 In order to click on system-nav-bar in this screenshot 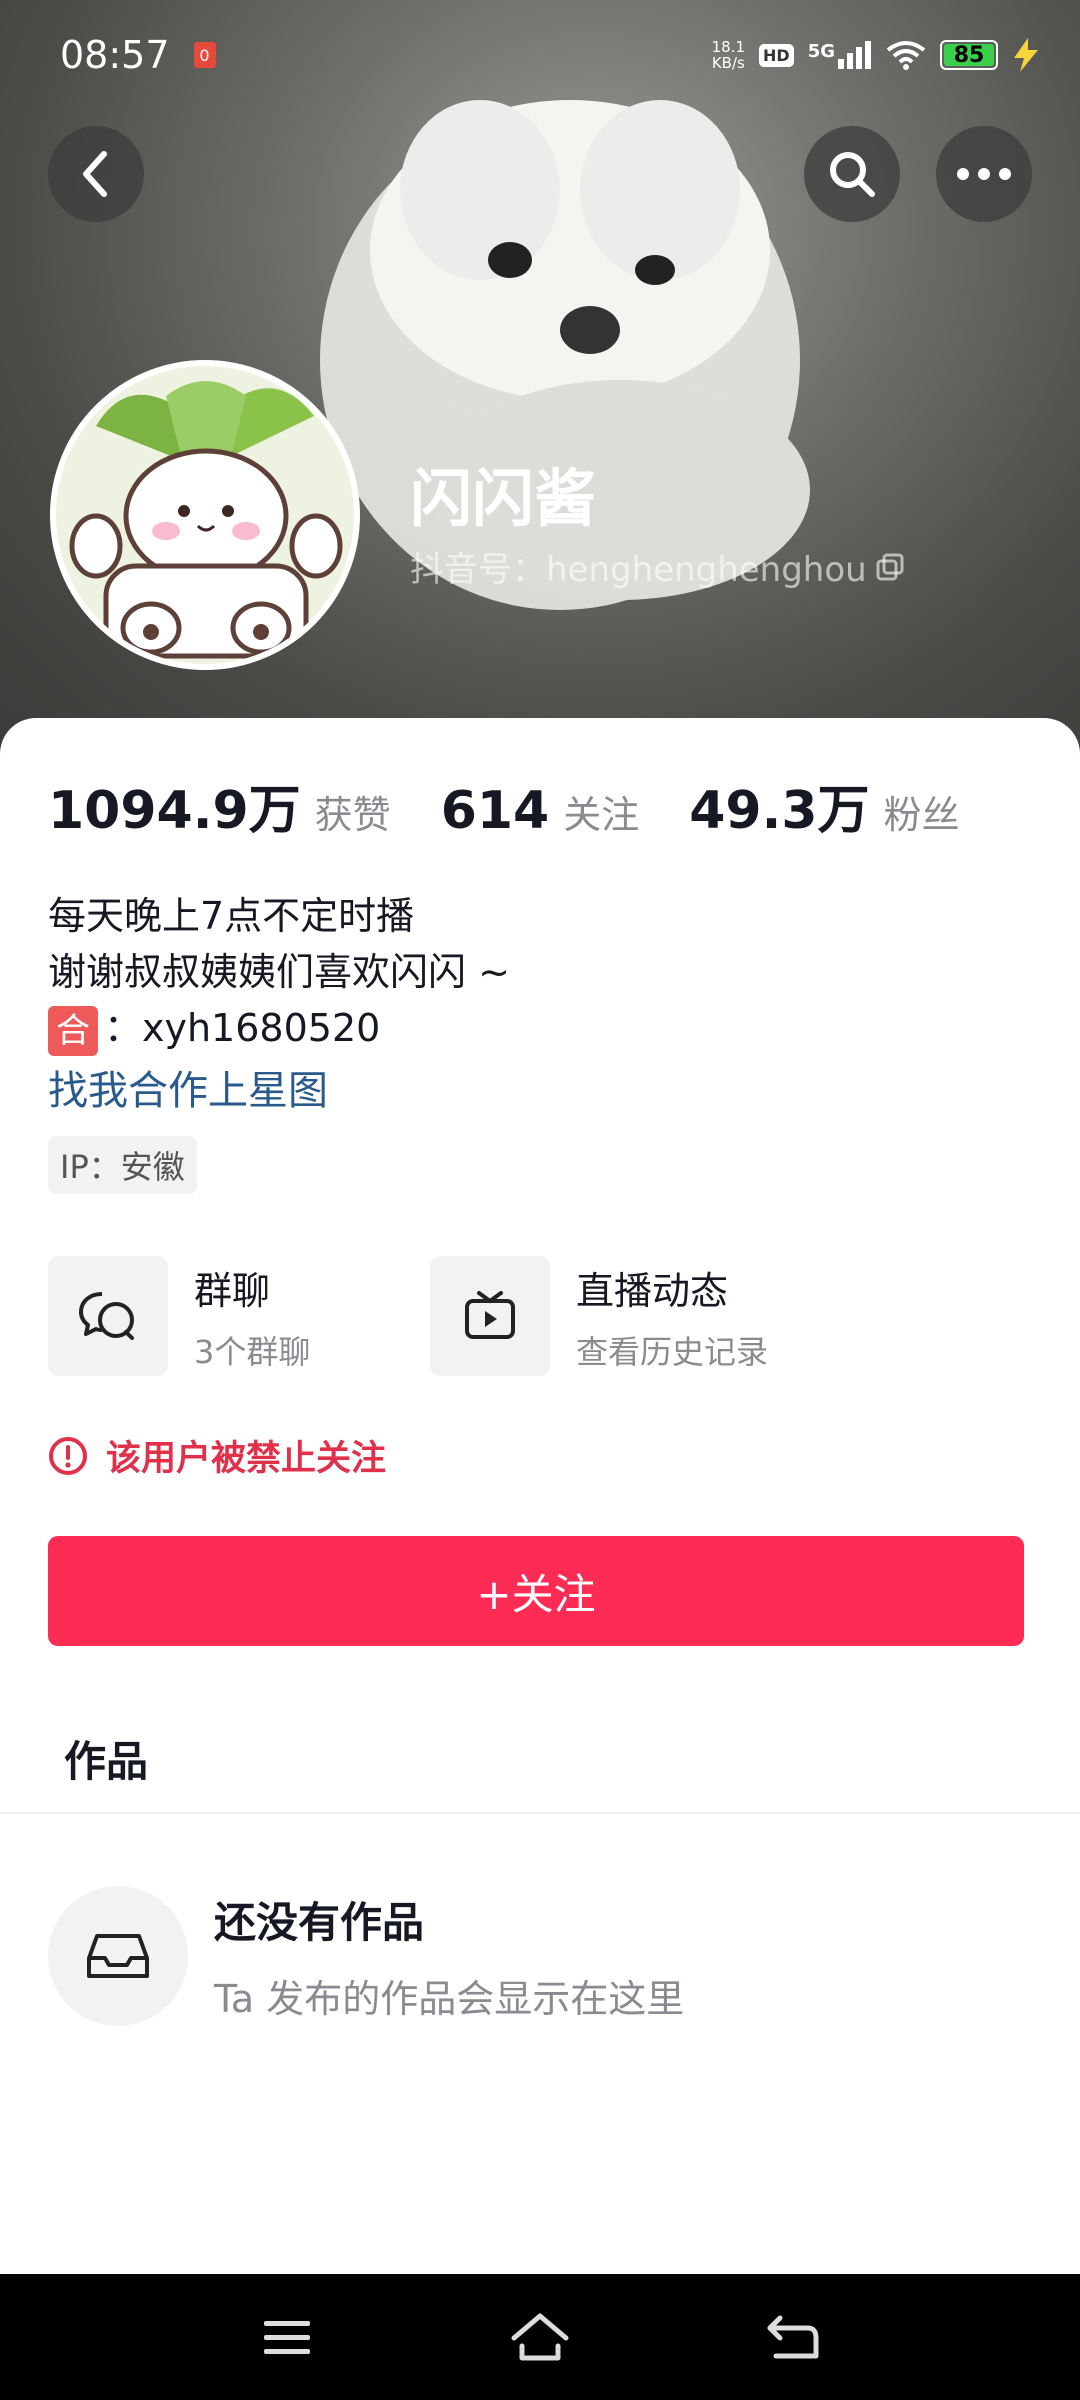, I will do `click(540, 2337)`.